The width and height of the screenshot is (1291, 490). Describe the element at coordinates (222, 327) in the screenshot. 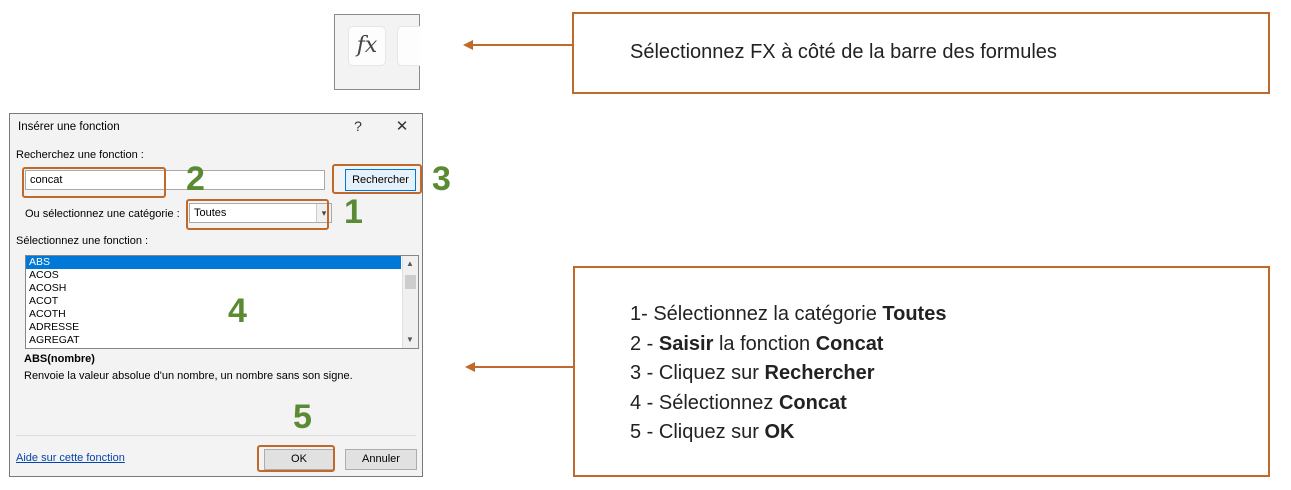

I see `list-item: ADRESSE` at that location.